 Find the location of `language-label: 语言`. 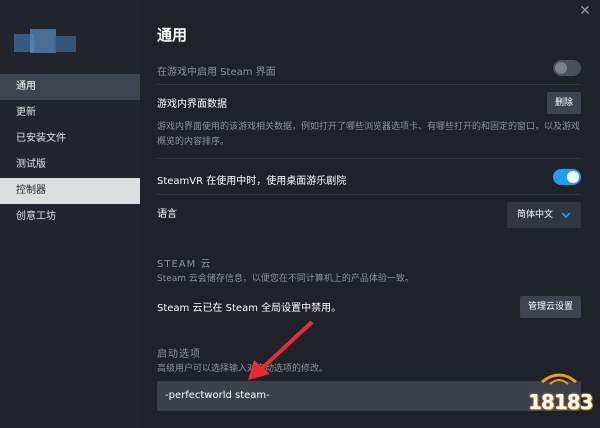

language-label: 语言 is located at coordinates (167, 214).